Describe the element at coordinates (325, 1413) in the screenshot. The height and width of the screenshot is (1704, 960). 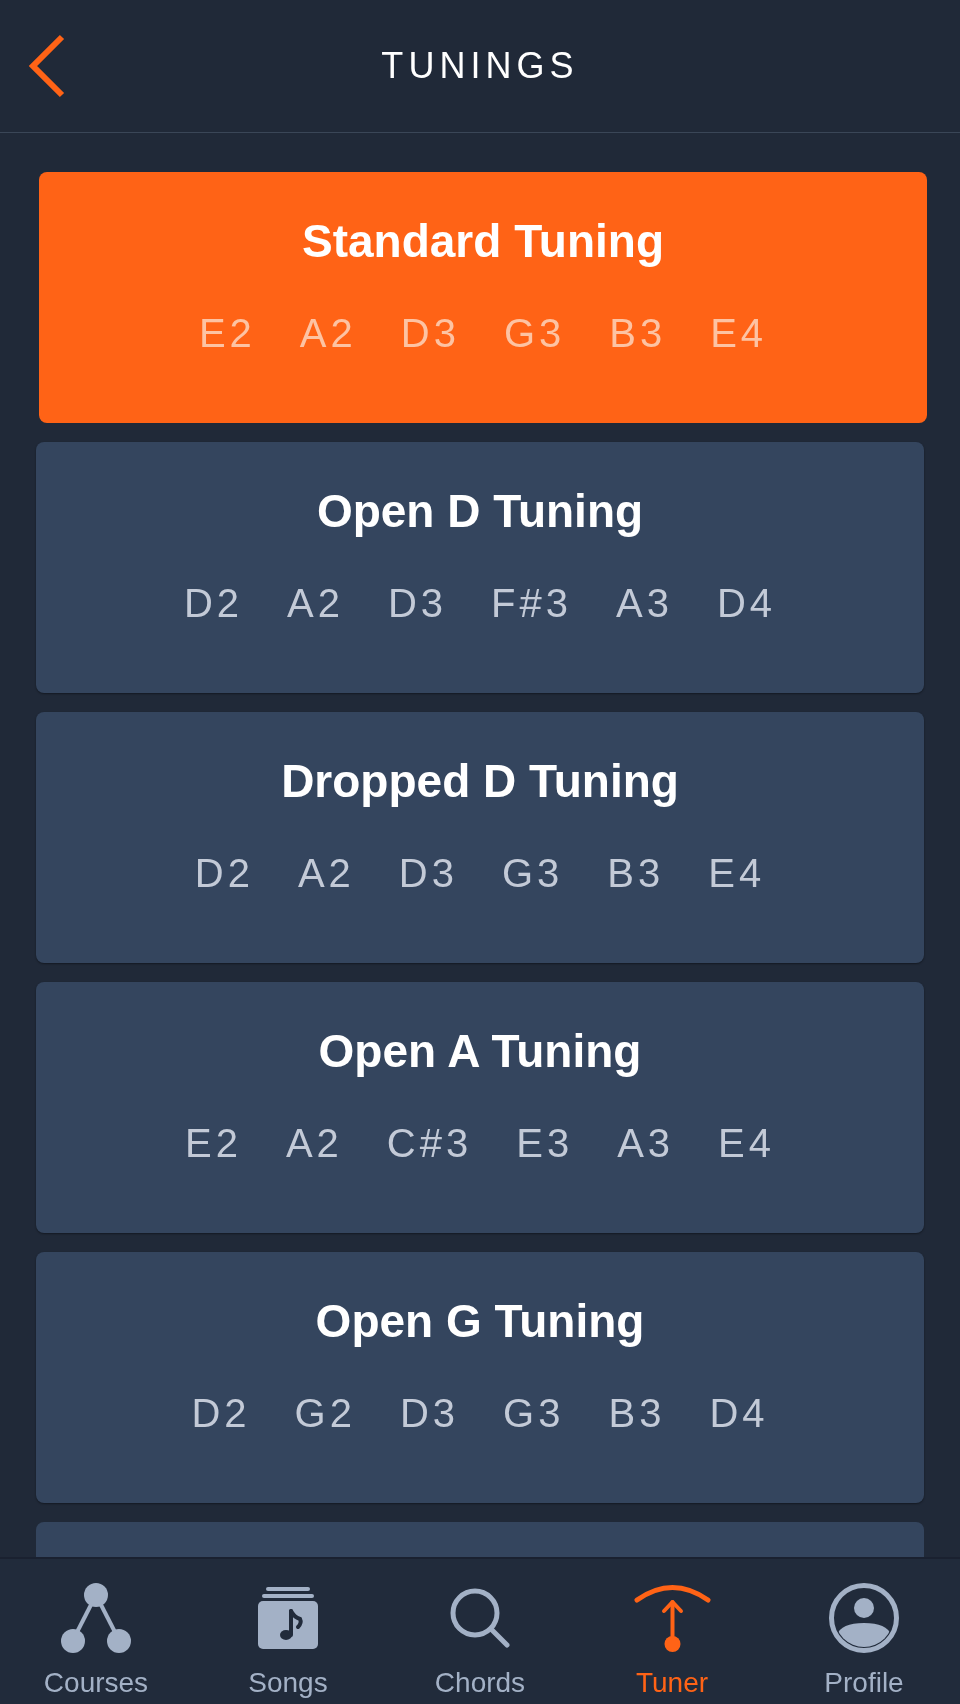
I see `note-label: G2` at that location.